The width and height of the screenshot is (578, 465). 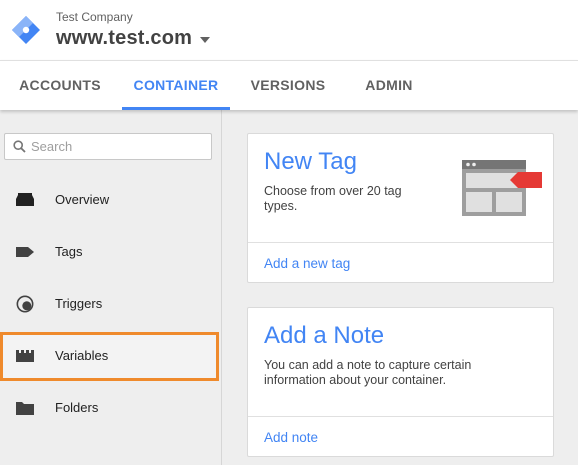 I want to click on tab-admin: ADMIN, so click(x=389, y=85).